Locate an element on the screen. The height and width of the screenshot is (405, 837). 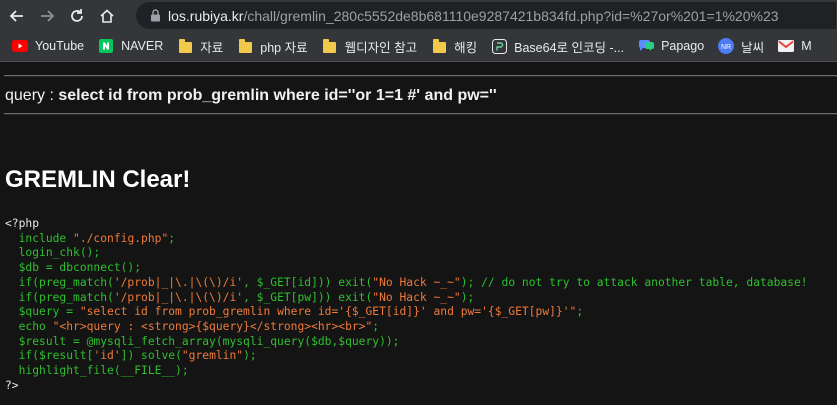
home-icon is located at coordinates (107, 15).